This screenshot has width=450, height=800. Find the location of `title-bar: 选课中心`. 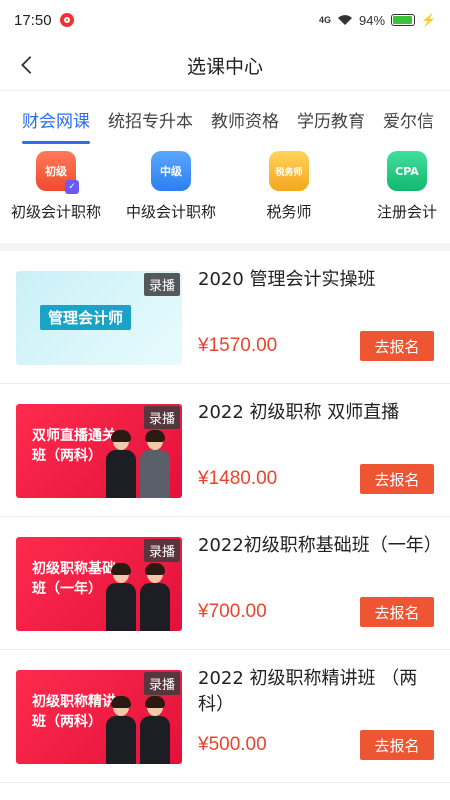

title-bar: 选课中心 is located at coordinates (225, 65).